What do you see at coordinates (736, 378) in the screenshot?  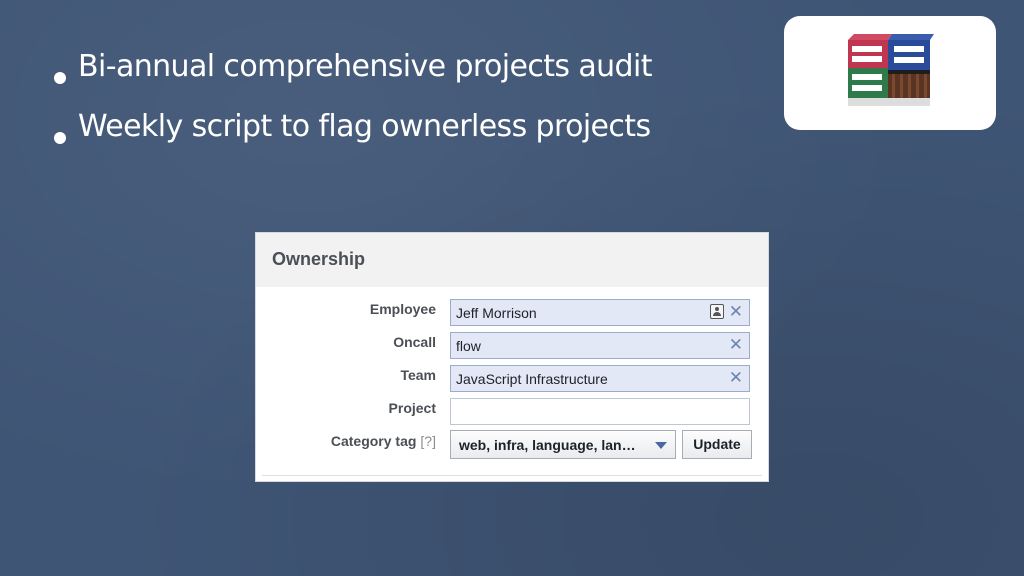 I see `remove-team-icon: ✕` at bounding box center [736, 378].